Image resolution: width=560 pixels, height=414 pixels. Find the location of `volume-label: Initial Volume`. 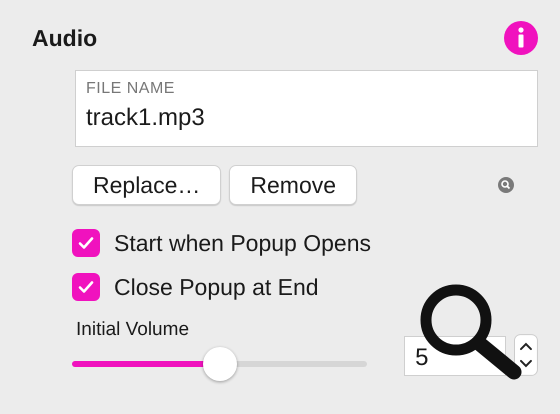

volume-label: Initial Volume is located at coordinates (133, 330).